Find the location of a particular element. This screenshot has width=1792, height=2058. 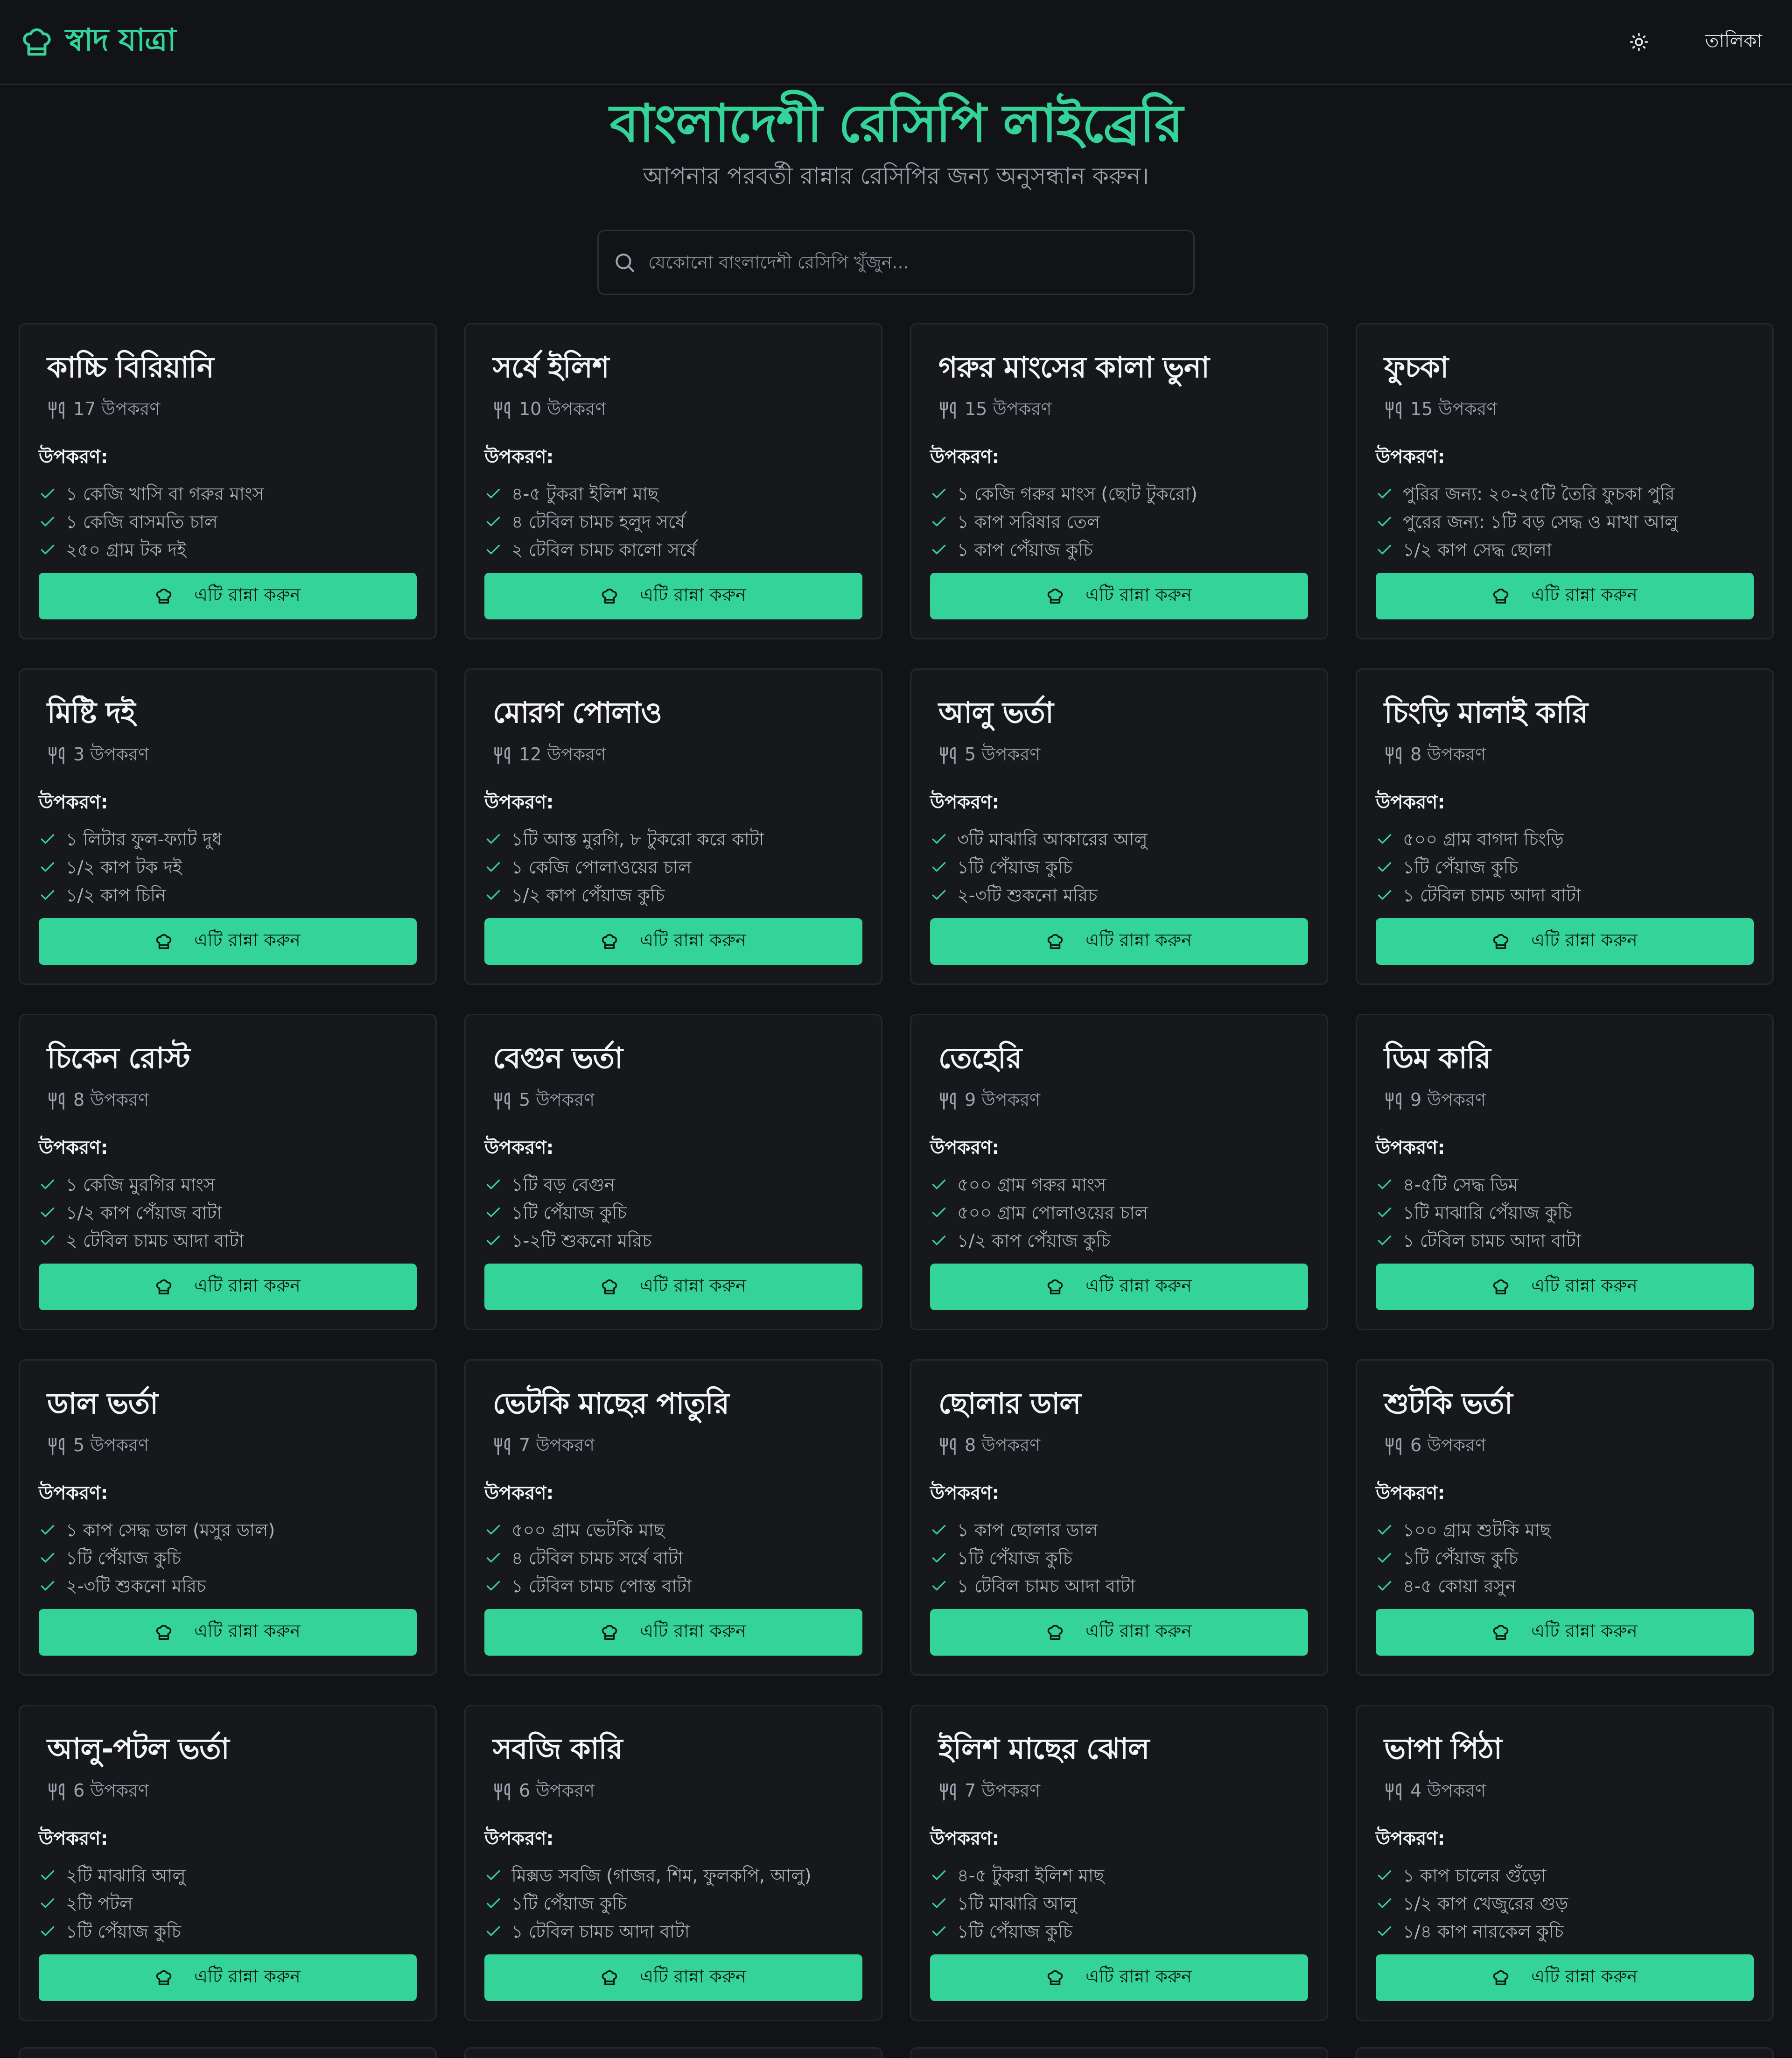

ingredient-text: ১ টেবিল চামচ আদা বাটা is located at coordinates (600, 1931).